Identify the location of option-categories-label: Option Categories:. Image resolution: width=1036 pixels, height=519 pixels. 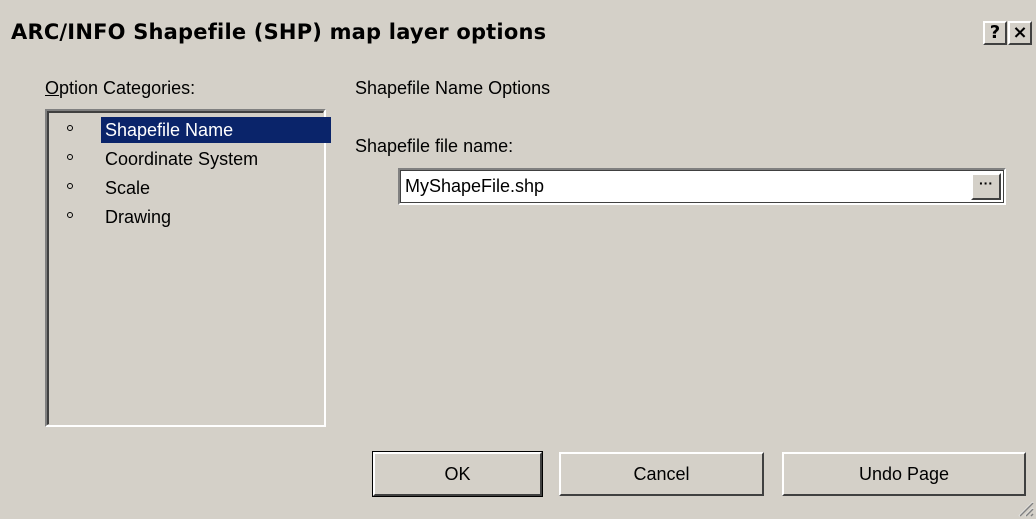
(120, 88).